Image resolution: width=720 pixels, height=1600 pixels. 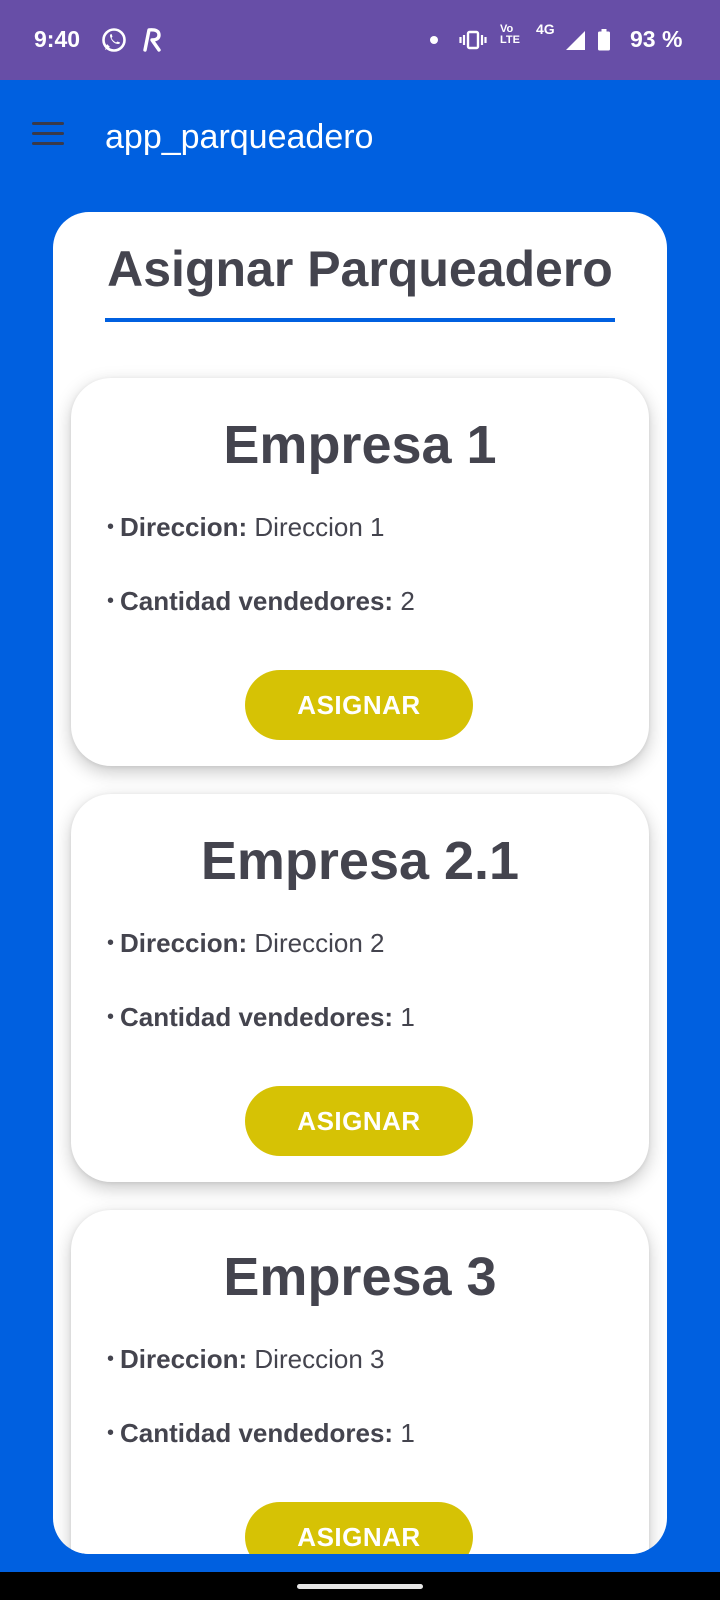 I want to click on 4g-signal-icon, so click(x=575, y=40).